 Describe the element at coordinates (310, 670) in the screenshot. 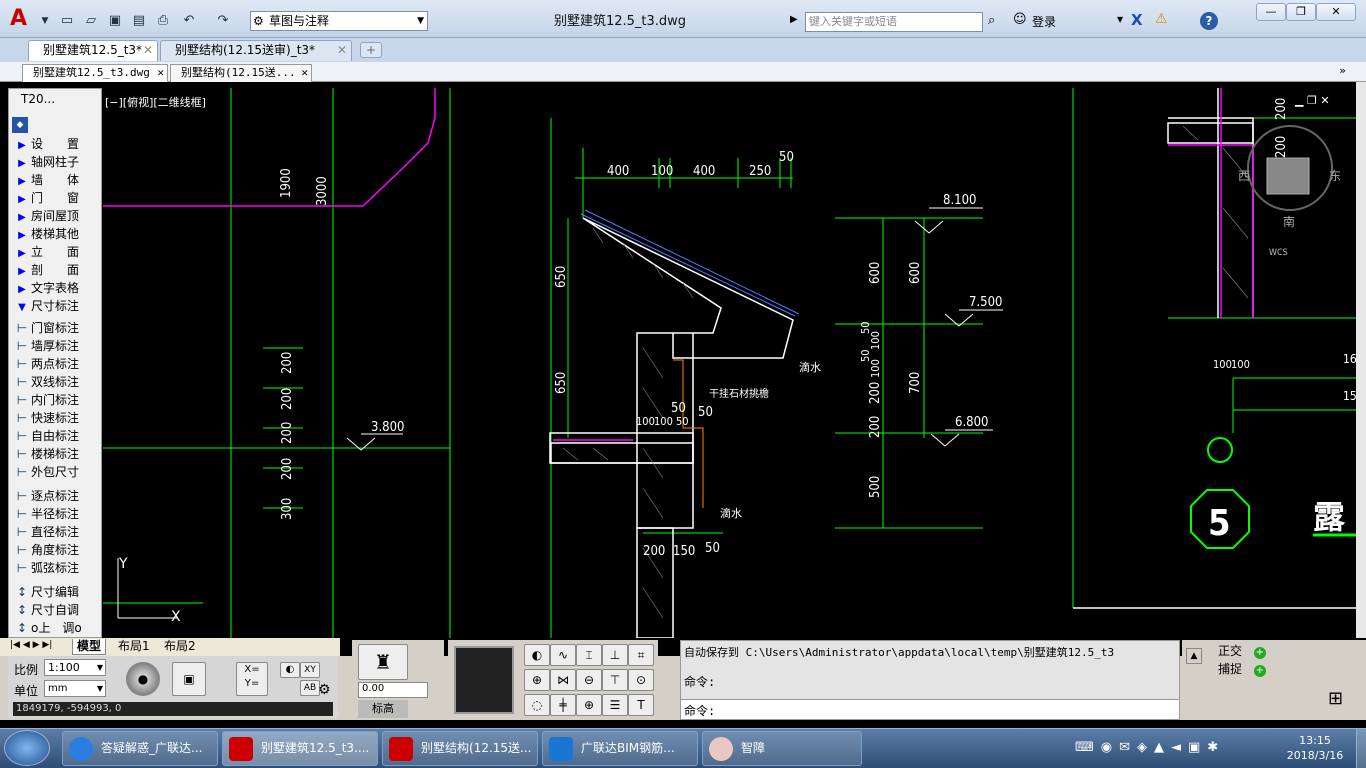

I see `xy-icon: XY` at that location.